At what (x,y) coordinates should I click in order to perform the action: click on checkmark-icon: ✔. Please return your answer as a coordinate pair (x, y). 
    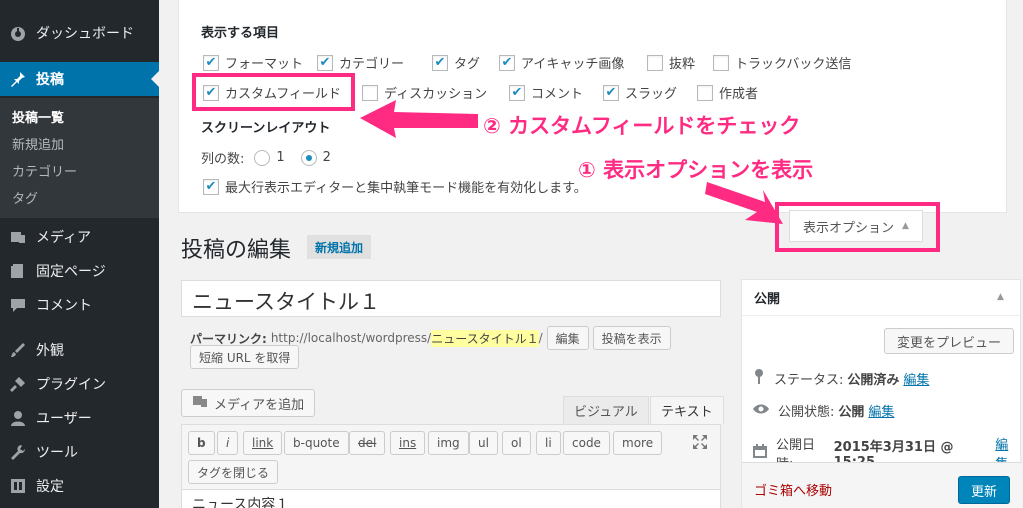
    Looking at the image, I should click on (611, 92).